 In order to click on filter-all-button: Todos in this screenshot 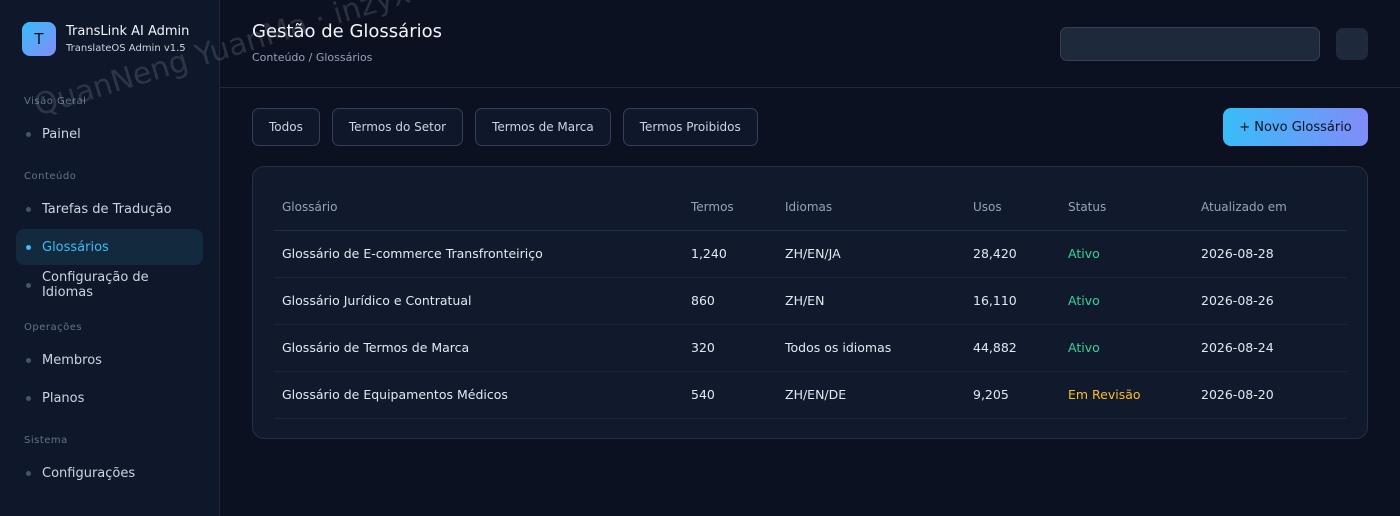, I will do `click(286, 127)`.